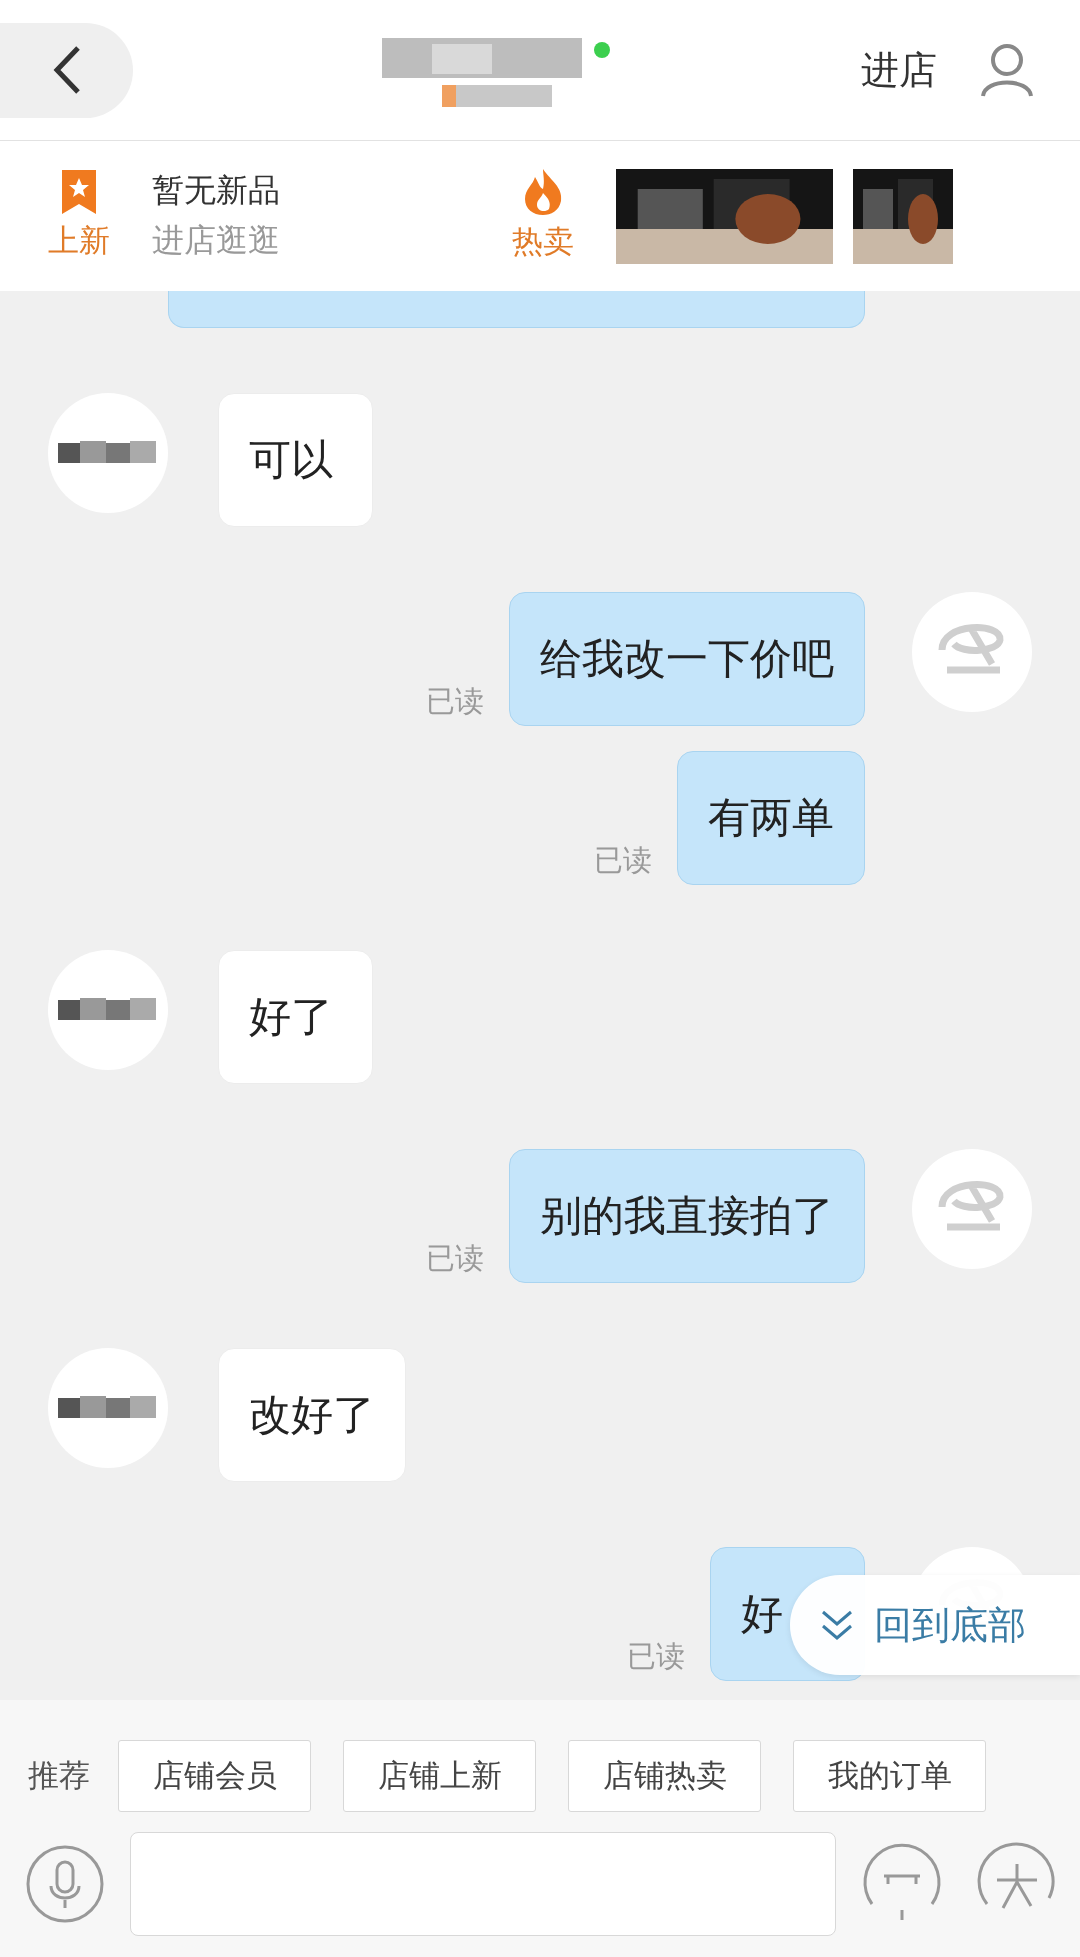  I want to click on message-bubble: 别的我直接拍了, so click(687, 1216).